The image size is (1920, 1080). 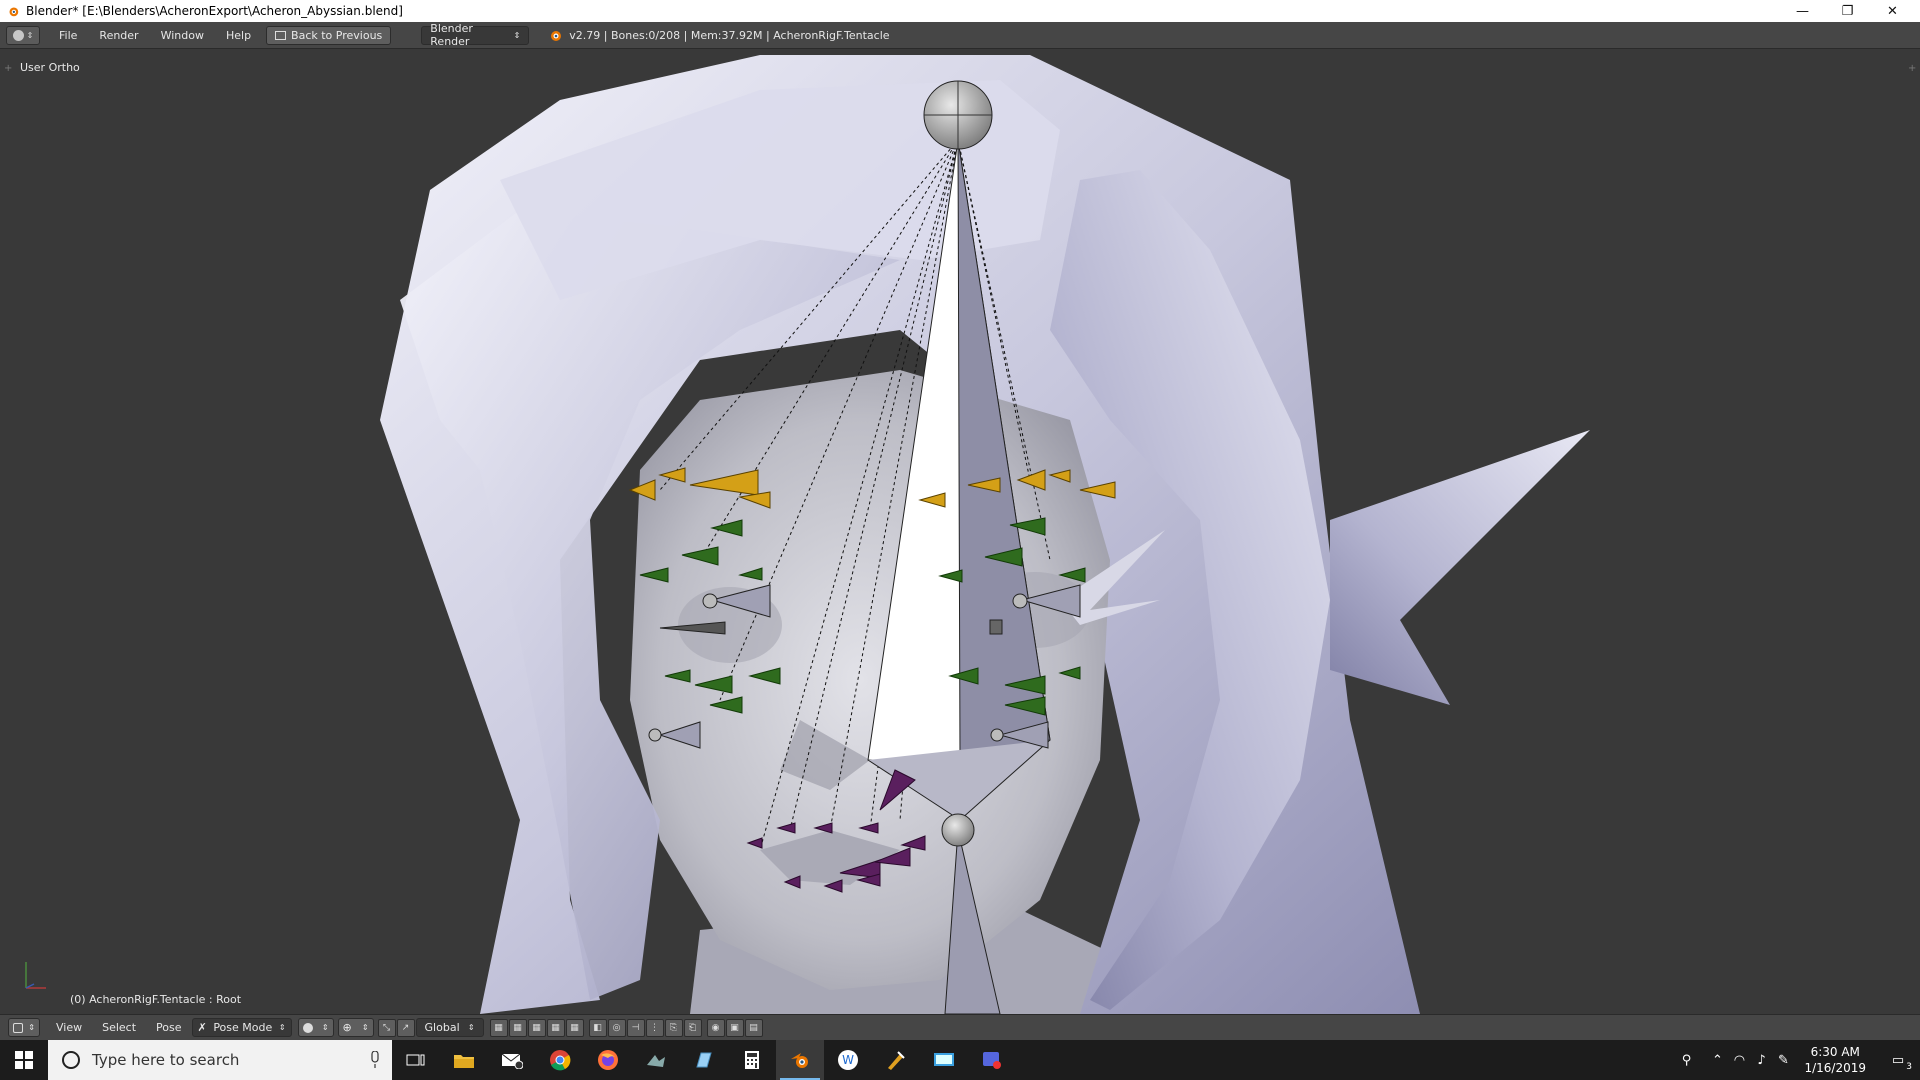 What do you see at coordinates (896, 1060) in the screenshot?
I see `tools-app-icon` at bounding box center [896, 1060].